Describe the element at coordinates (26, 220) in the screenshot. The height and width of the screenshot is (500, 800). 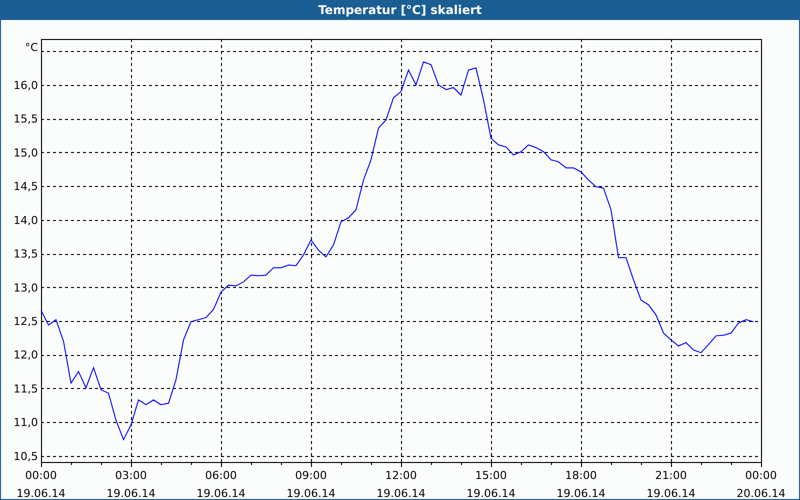
I see `y-axis-label: 14,0` at that location.